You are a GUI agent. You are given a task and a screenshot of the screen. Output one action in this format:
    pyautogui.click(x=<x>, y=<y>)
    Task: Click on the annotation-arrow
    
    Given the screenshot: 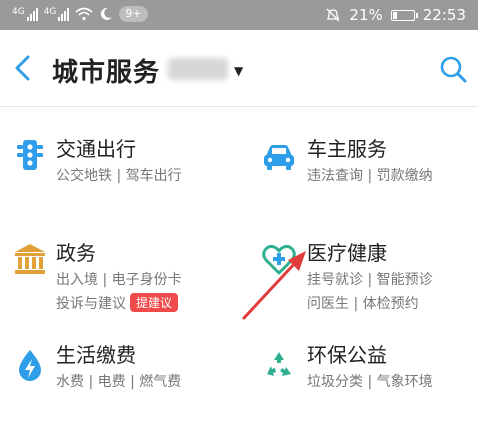 What is the action you would take?
    pyautogui.click(x=274, y=285)
    